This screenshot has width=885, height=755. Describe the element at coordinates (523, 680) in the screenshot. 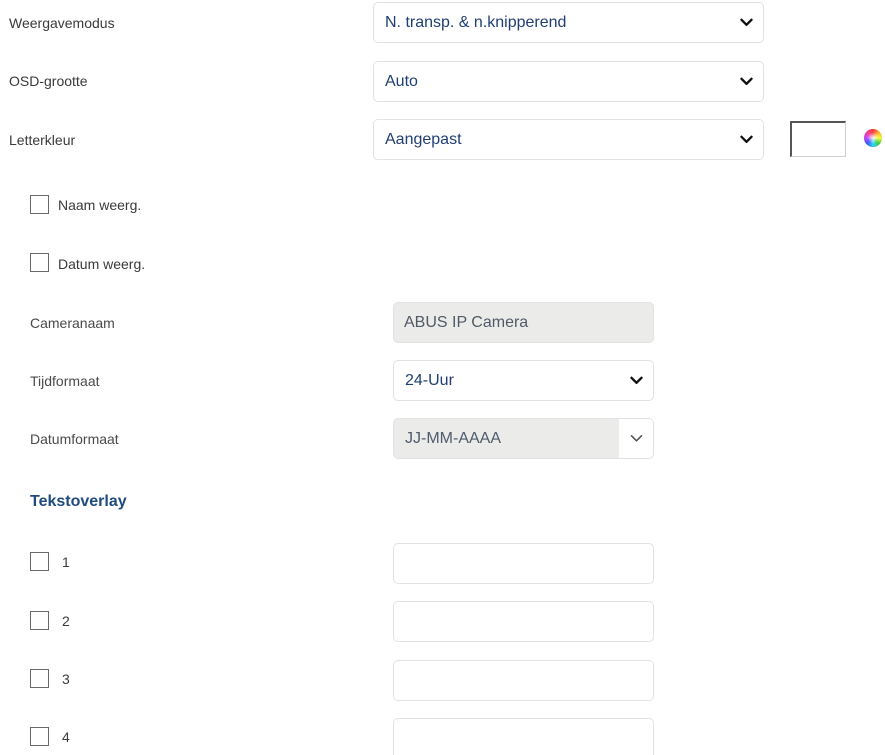

I see `overlay-3-input` at that location.